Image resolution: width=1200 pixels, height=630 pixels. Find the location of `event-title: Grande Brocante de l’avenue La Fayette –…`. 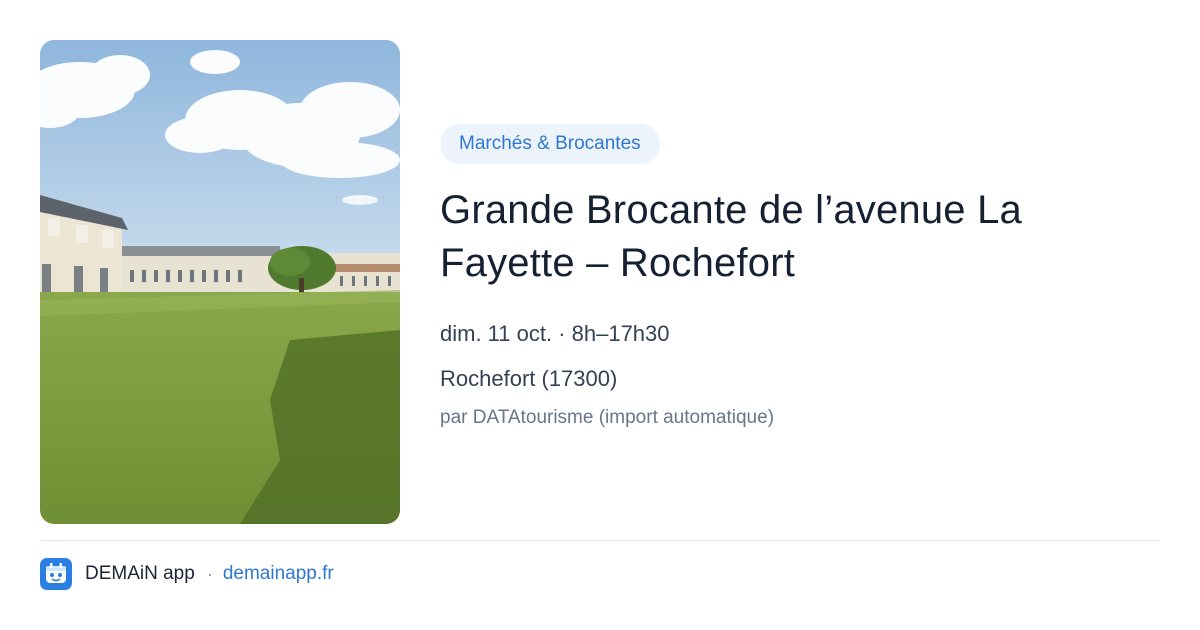

event-title: Grande Brocante de l’avenue La Fayette –… is located at coordinates (731, 236).